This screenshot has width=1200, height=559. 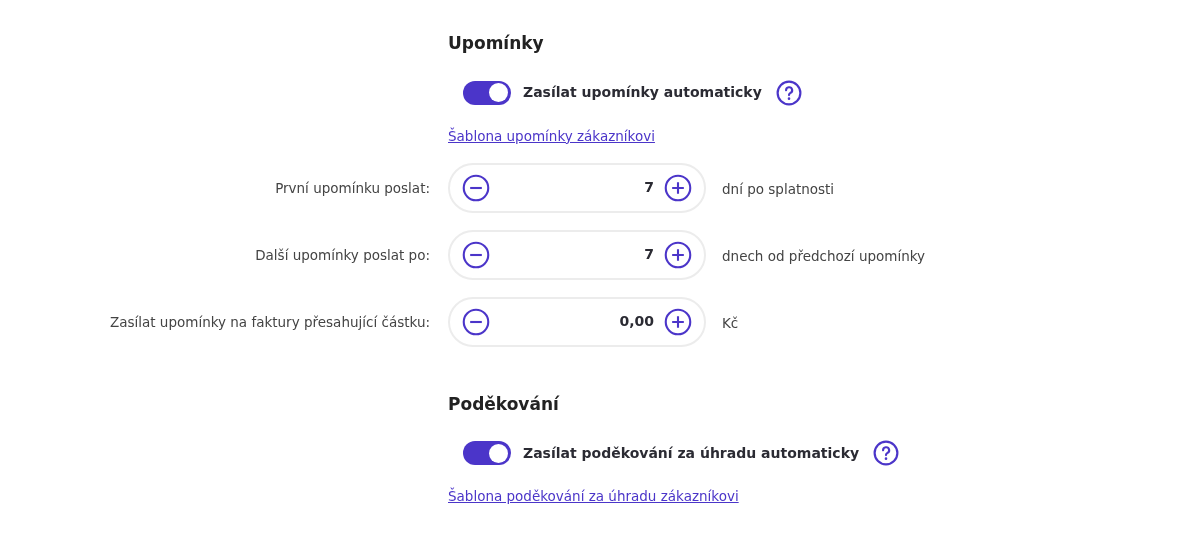 I want to click on field-label: Zasílat upomínky na faktury přesahující částku:, so click(x=269, y=322).